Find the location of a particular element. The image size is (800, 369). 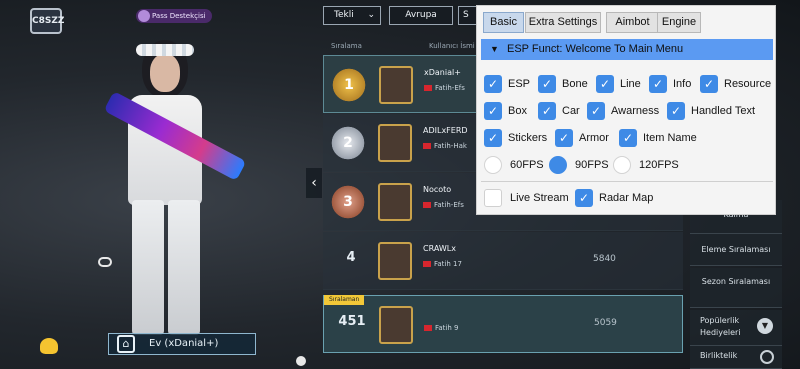

pass-label: Pass Destekçisi is located at coordinates (179, 16).